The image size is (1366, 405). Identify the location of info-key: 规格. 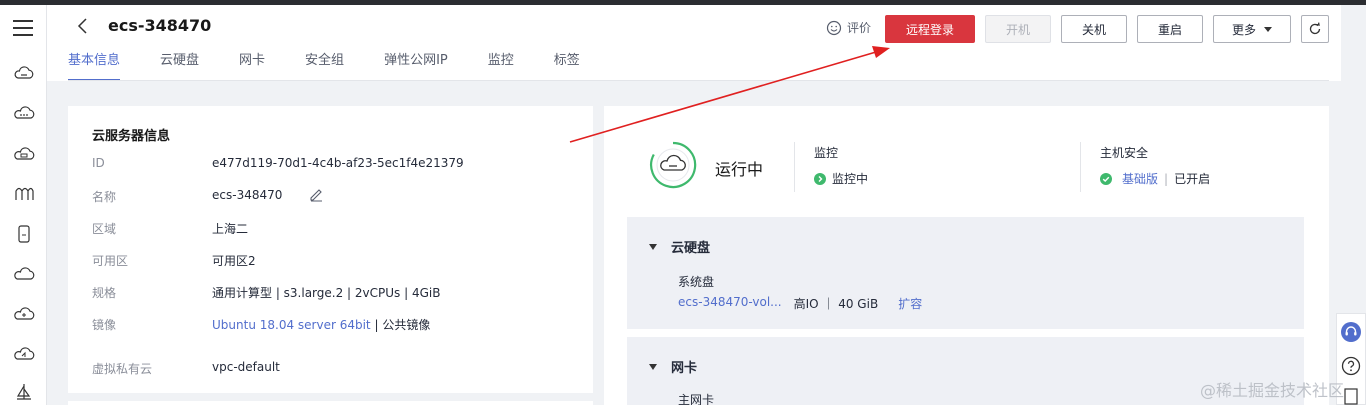
(104, 293).